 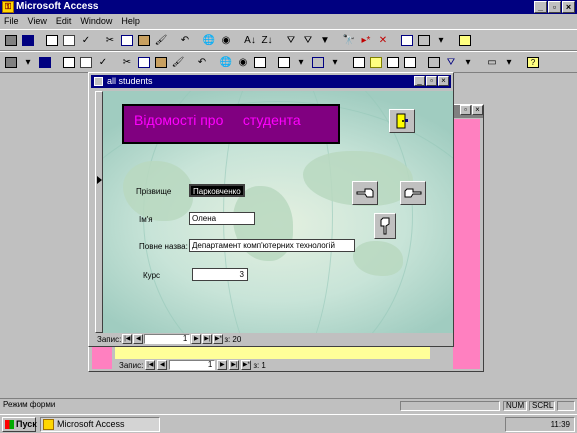 What do you see at coordinates (11, 21) in the screenshot?
I see `menu-file: File` at bounding box center [11, 21].